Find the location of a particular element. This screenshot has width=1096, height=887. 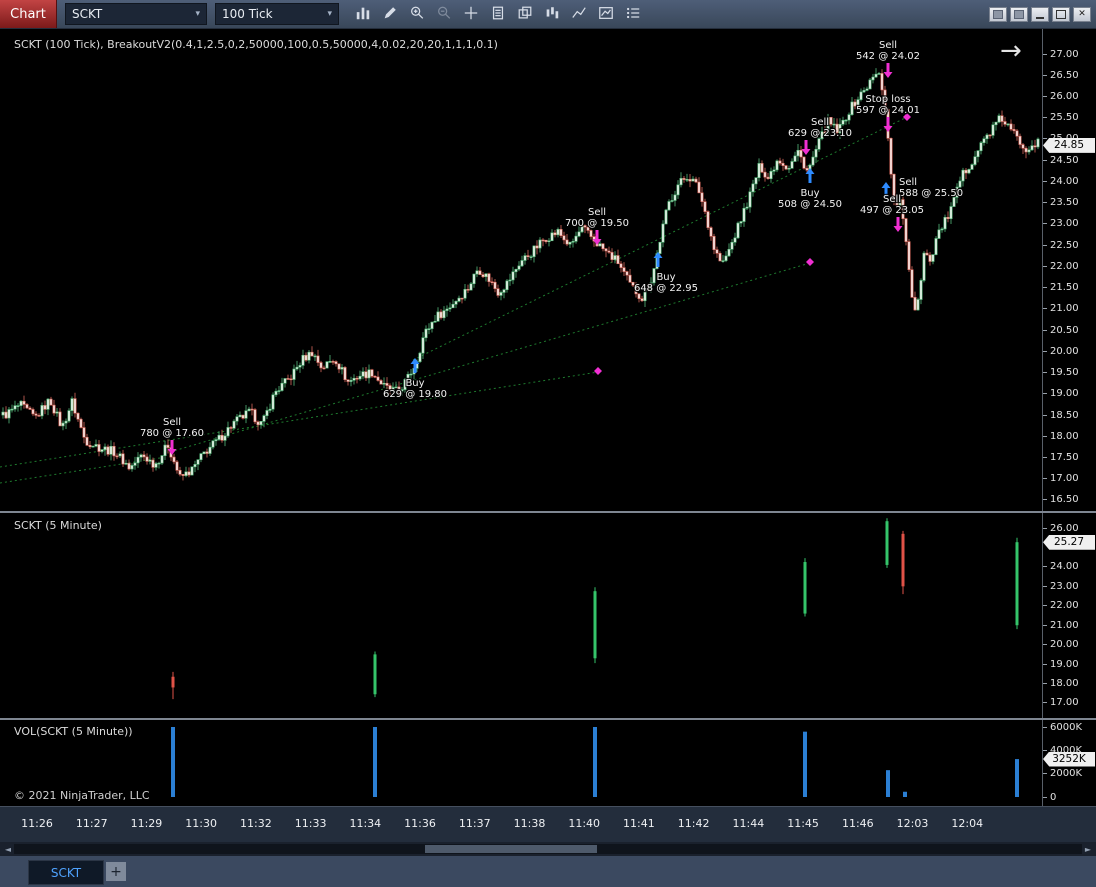

instrument-select: SCKT ▾ is located at coordinates (136, 14).